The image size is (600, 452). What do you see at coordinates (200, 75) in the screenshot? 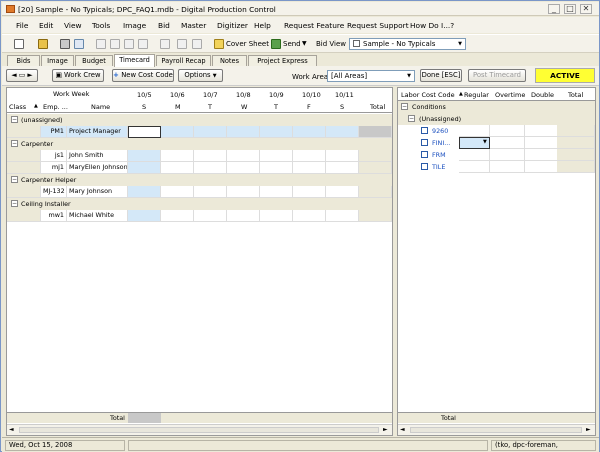
I see `options-button: Options ▼` at bounding box center [200, 75].